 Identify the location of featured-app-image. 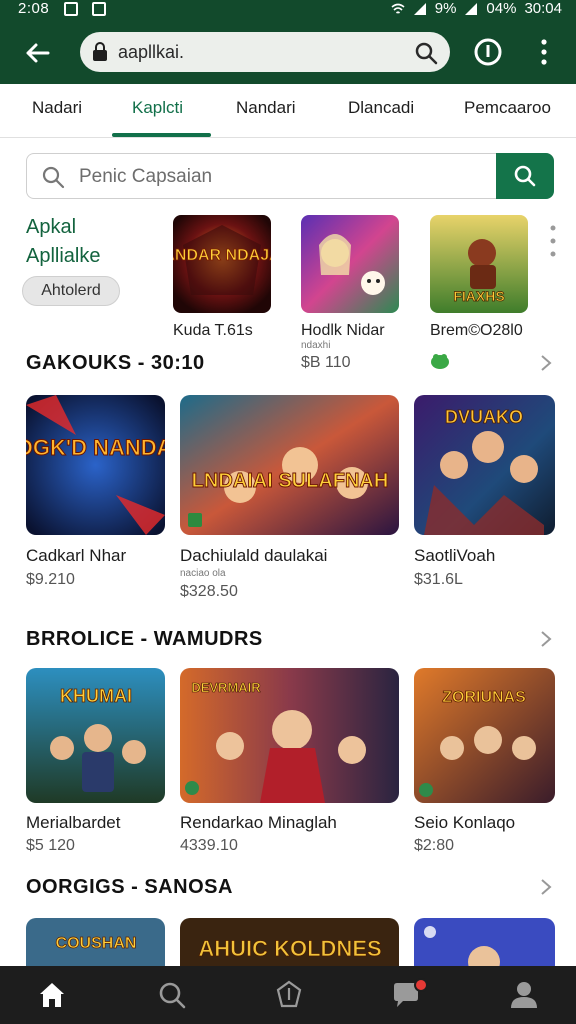
(350, 264).